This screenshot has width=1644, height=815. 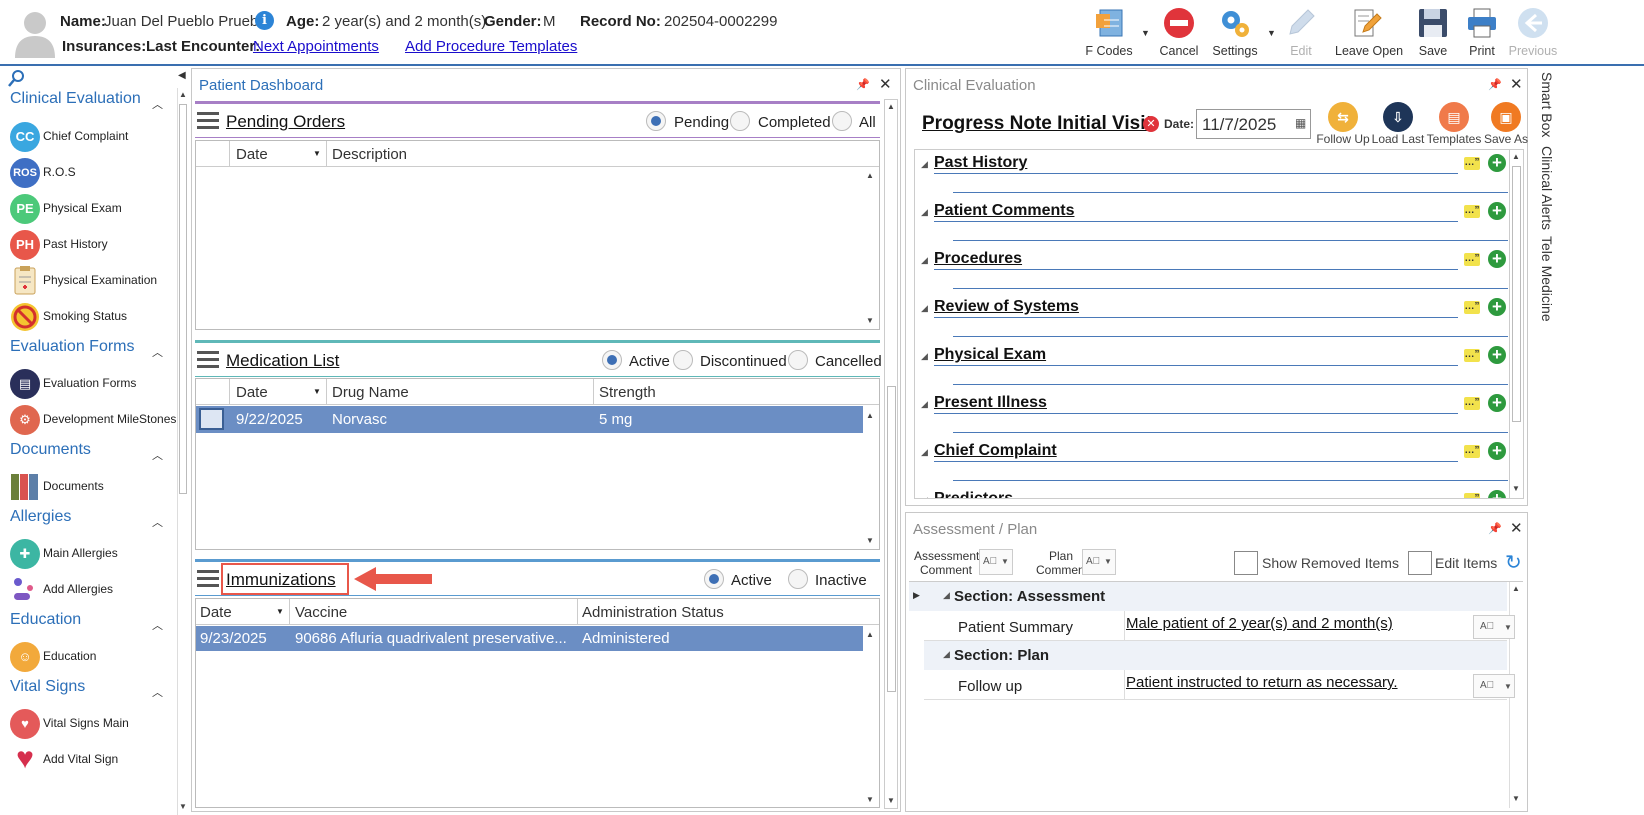 What do you see at coordinates (1151, 124) in the screenshot?
I see `remove-note-icon: ✕` at bounding box center [1151, 124].